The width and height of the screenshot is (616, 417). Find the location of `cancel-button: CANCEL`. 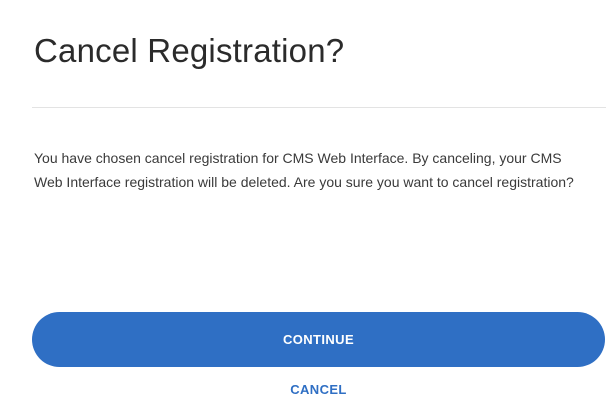

cancel-button: CANCEL is located at coordinates (318, 389).